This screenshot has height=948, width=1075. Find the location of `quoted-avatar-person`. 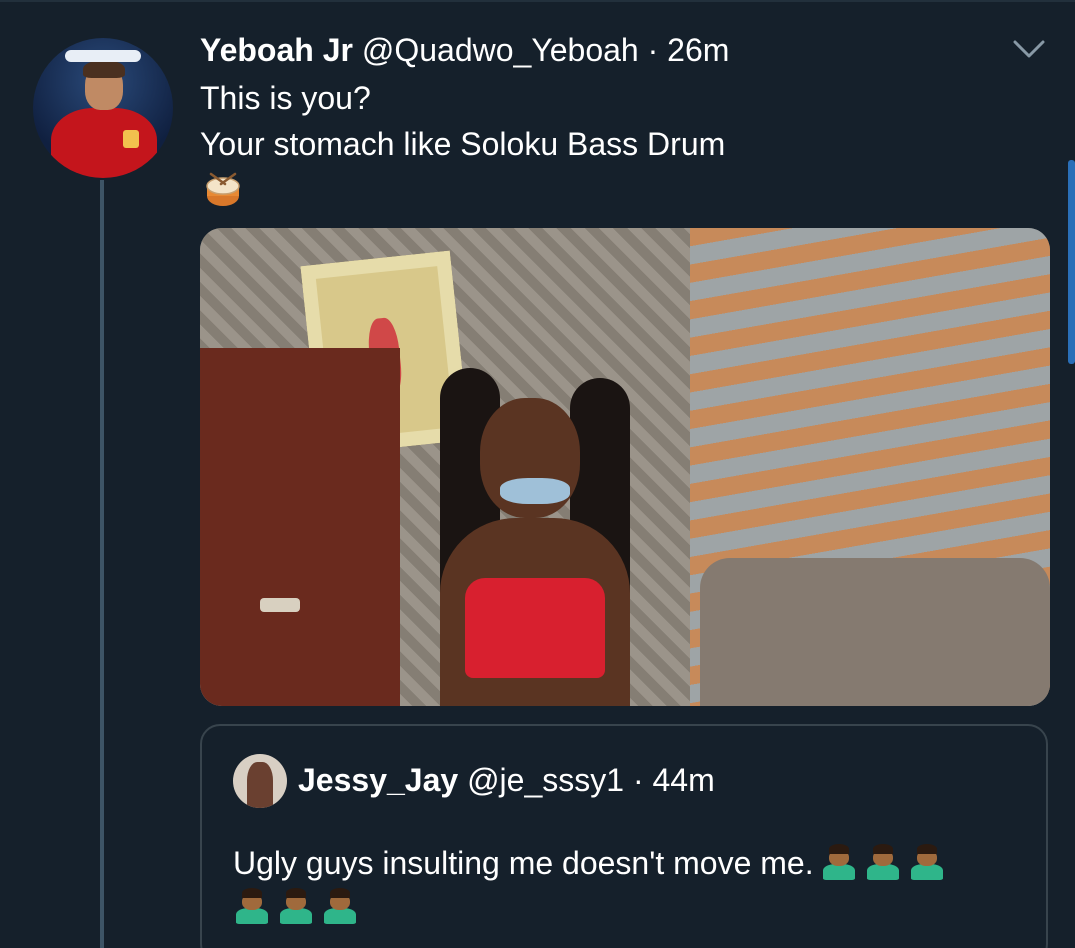

quoted-avatar-person is located at coordinates (260, 785).